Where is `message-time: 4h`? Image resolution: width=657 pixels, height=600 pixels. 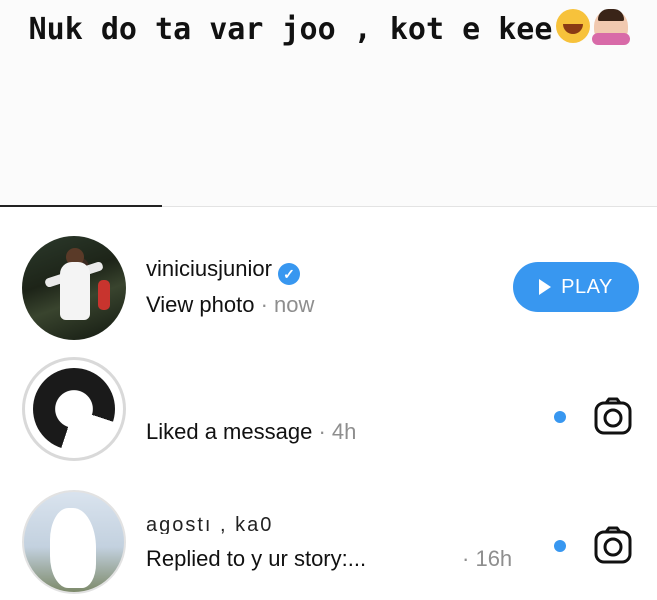 message-time: 4h is located at coordinates (344, 431).